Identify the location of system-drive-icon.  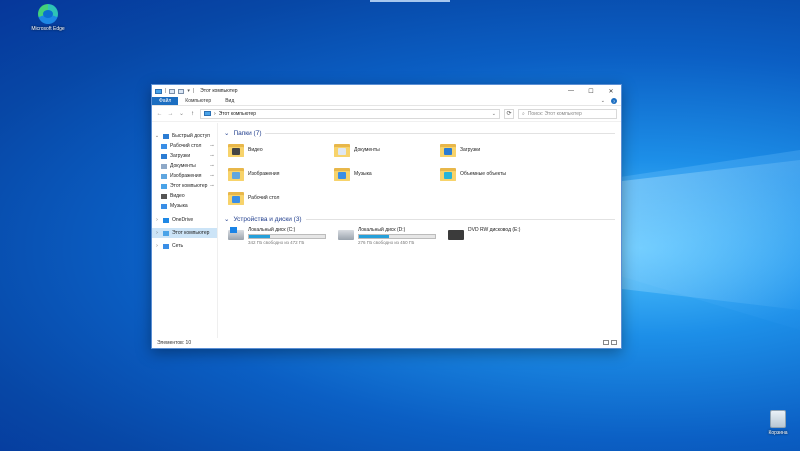
(236, 233).